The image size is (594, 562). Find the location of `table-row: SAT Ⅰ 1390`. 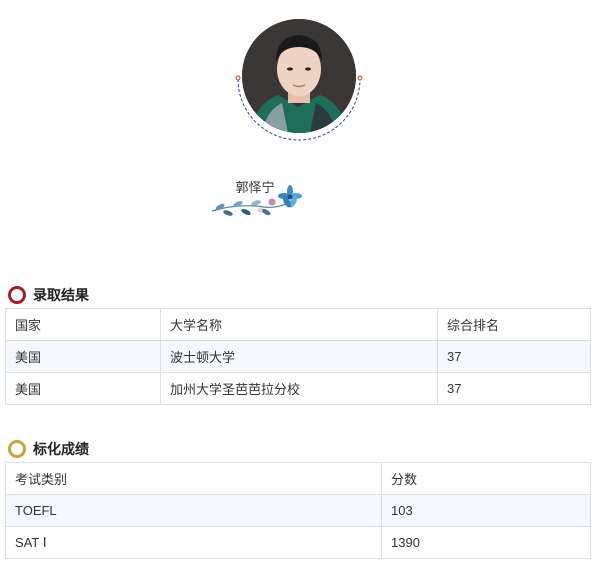

table-row: SAT Ⅰ 1390 is located at coordinates (298, 542).